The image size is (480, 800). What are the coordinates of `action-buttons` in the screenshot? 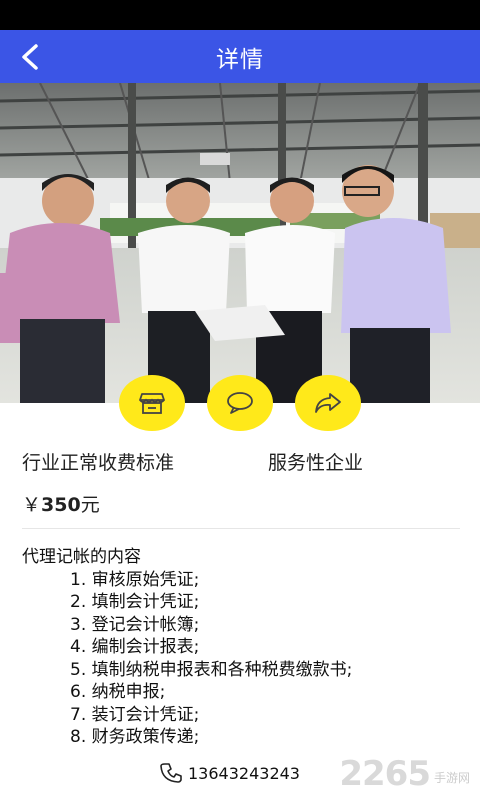 It's located at (240, 403).